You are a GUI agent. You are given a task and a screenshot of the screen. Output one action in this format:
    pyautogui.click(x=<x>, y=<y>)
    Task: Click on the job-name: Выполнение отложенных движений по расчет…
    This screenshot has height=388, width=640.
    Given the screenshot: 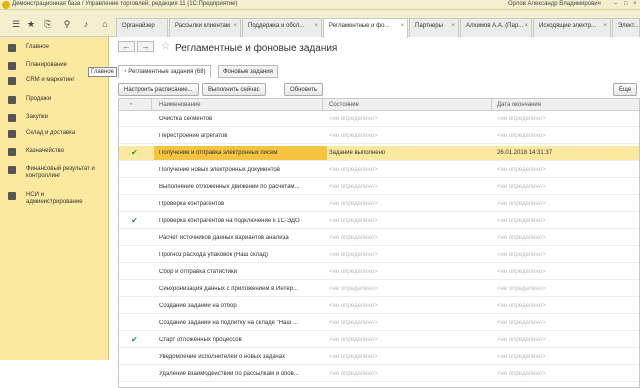 What is the action you would take?
    pyautogui.click(x=229, y=187)
    